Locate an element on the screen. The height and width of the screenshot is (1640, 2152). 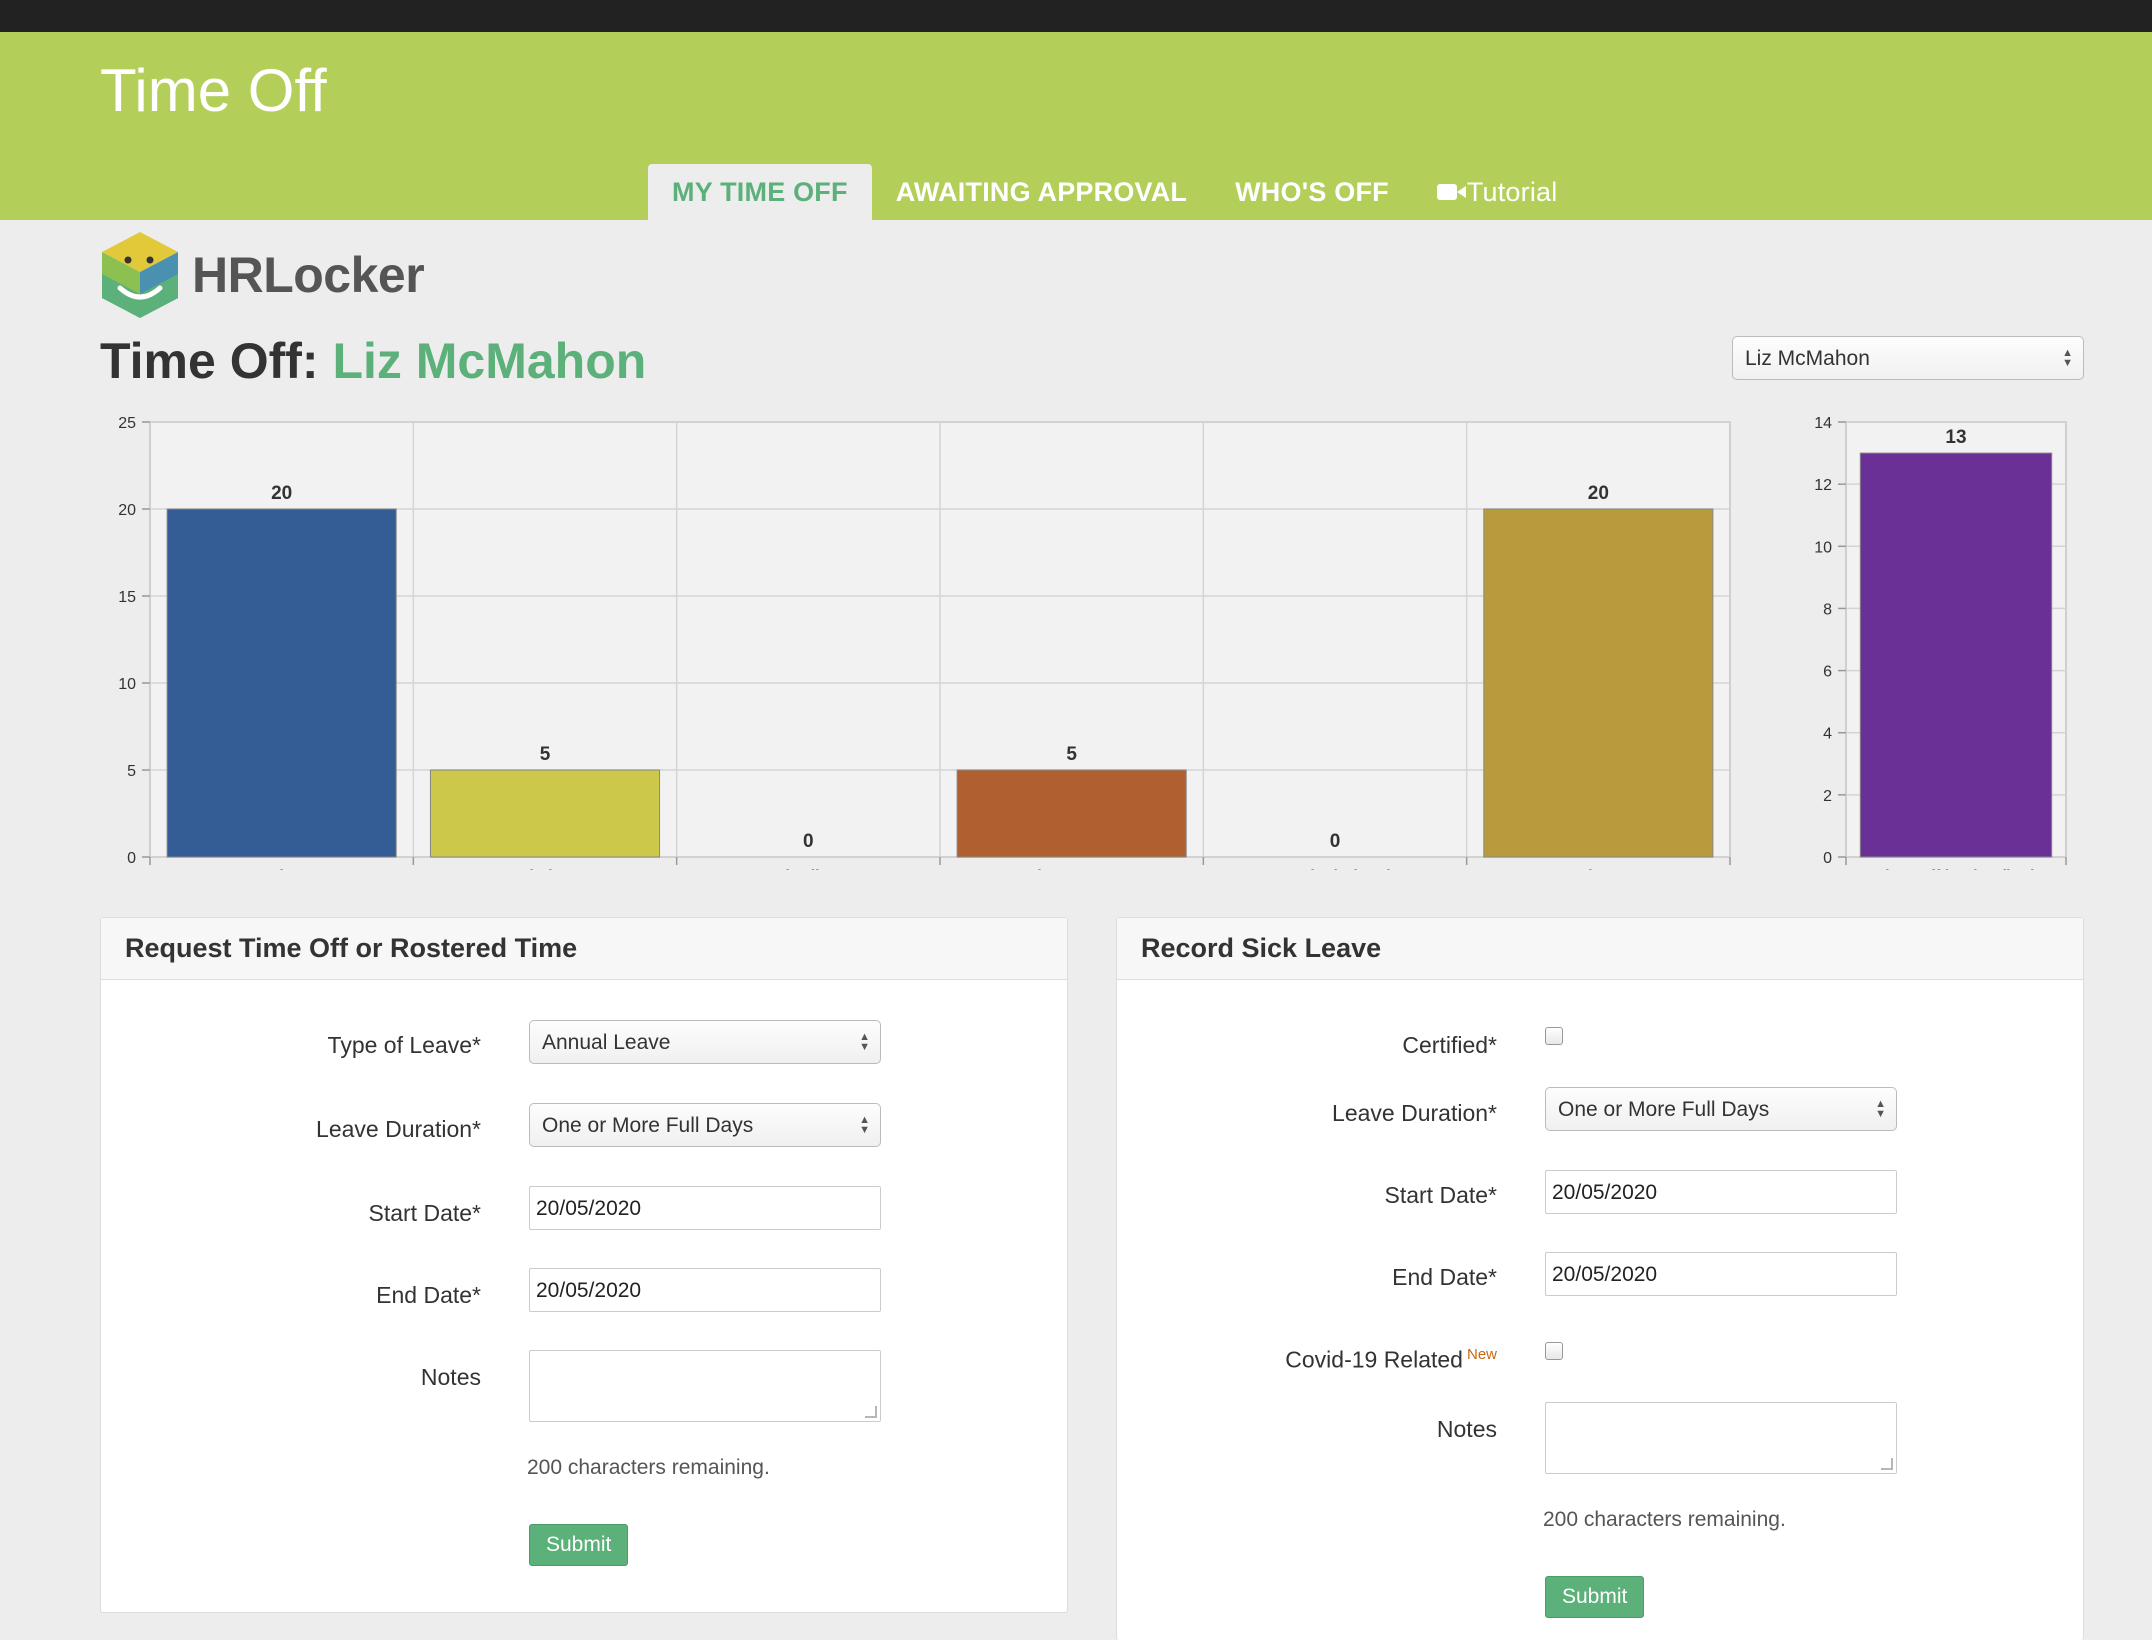
toil-chart: 0 2 4 6 8 10 12 14 13 Time Off in Lieu (hrs) is located at coordinates (1940, 642).